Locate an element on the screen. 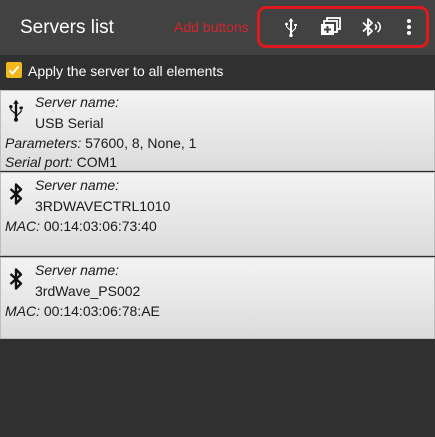 This screenshot has height=437, width=435. serial-port-value: COM1 is located at coordinates (97, 162).